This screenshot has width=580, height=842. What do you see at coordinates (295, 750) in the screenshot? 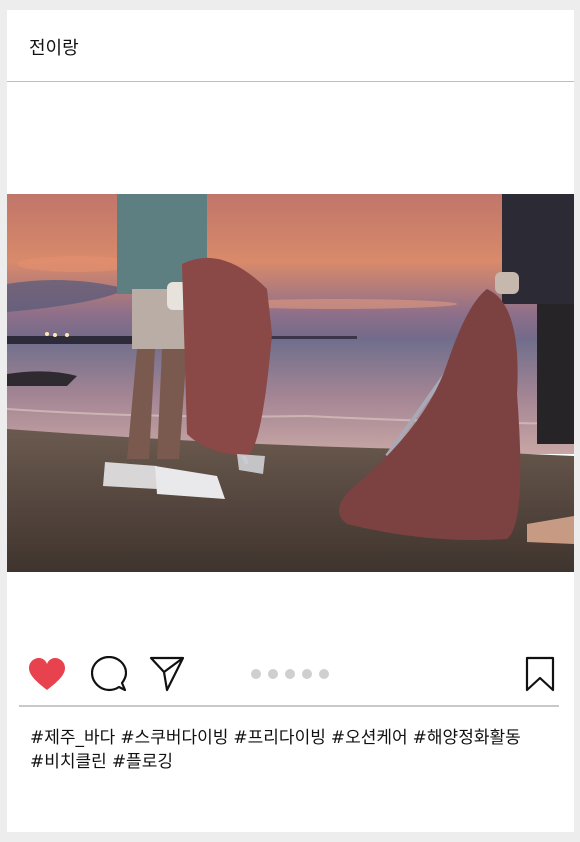
I see `post-caption: #제주_바다 #스쿠버다이빙 #프리다이빙 #오션케어 #해양정화활동 #비치클린 #플로깅` at bounding box center [295, 750].